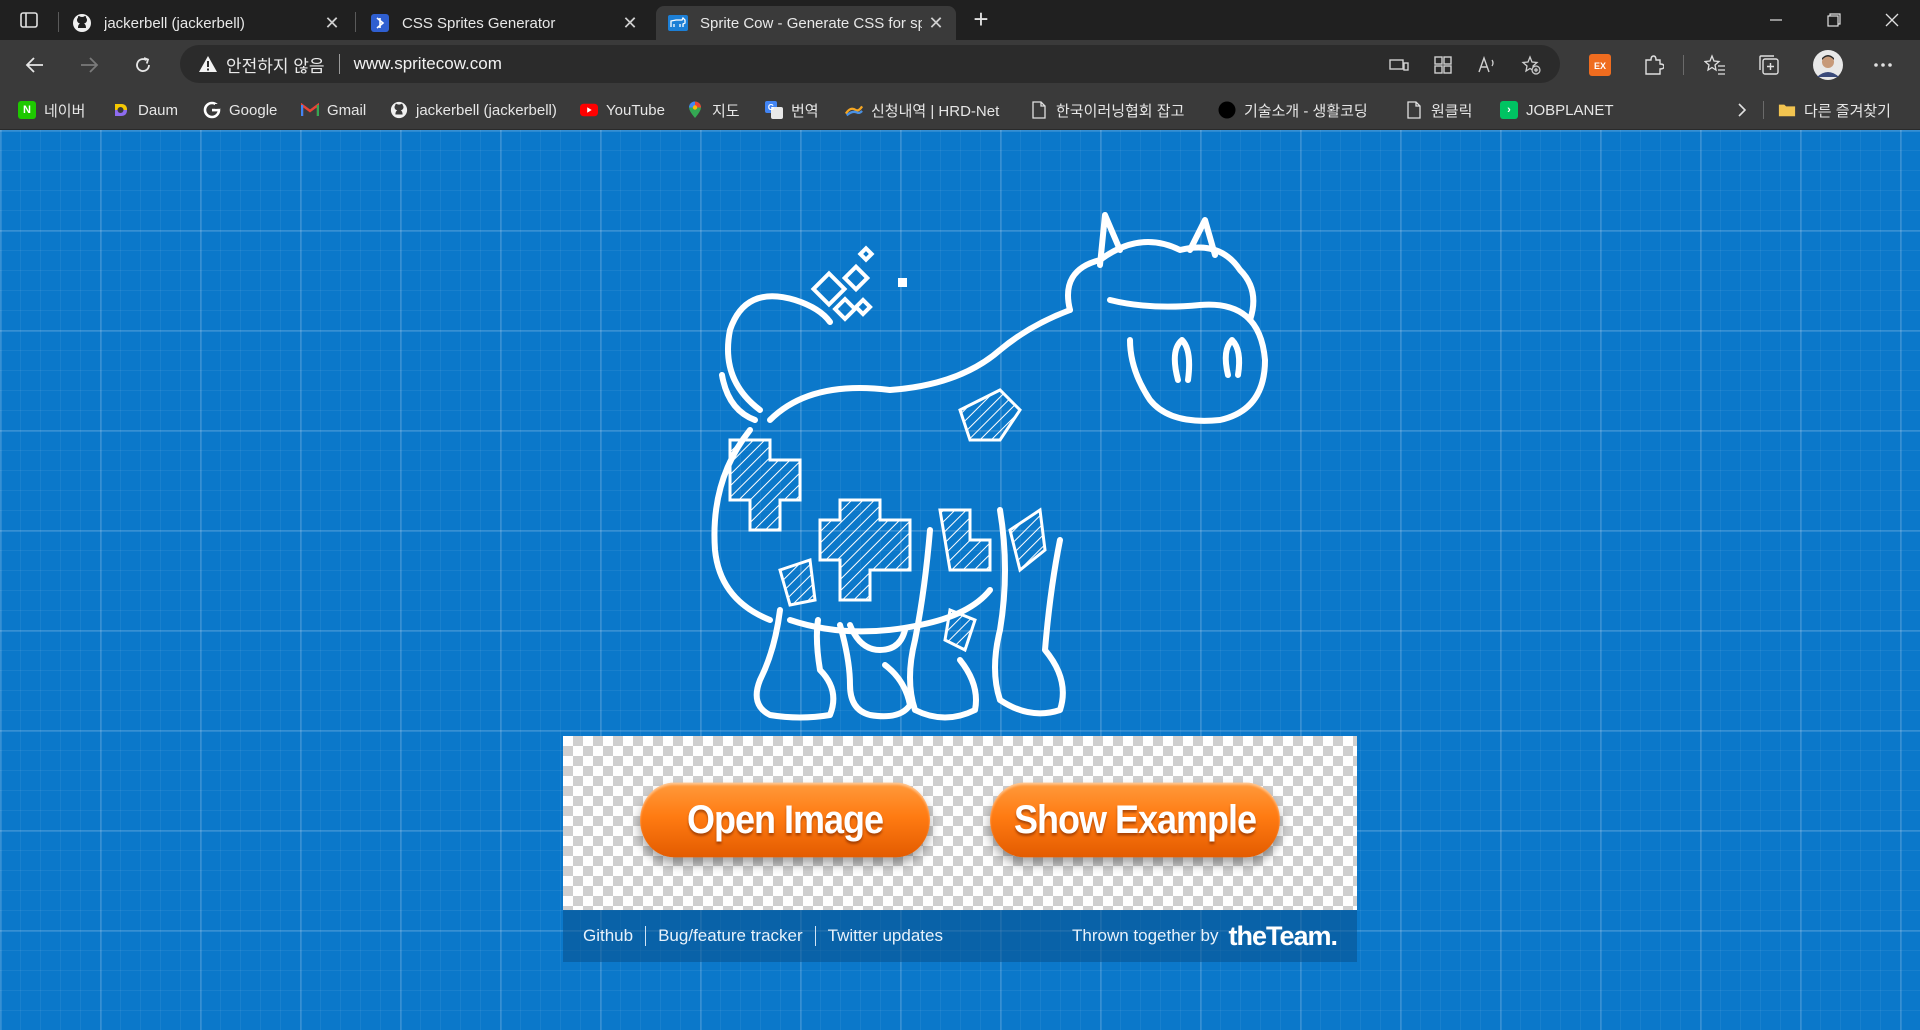 Image resolution: width=1920 pixels, height=1030 pixels. What do you see at coordinates (805, 111) in the screenshot?
I see `bookmark-label: 번역` at bounding box center [805, 111].